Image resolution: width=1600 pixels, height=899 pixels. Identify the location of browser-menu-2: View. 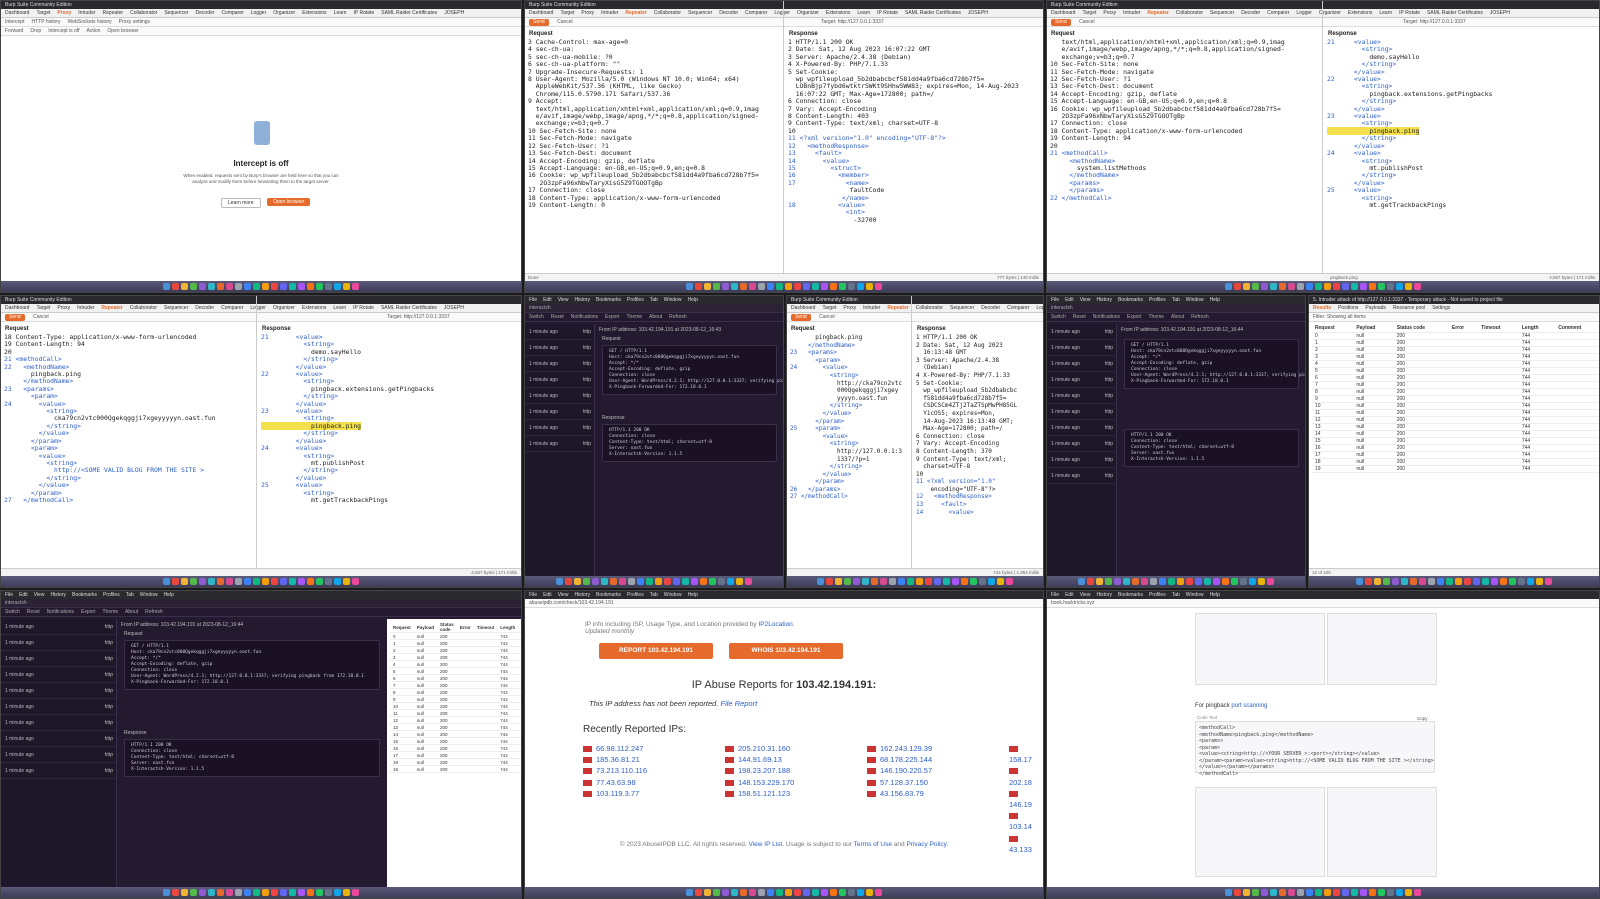
(563, 595).